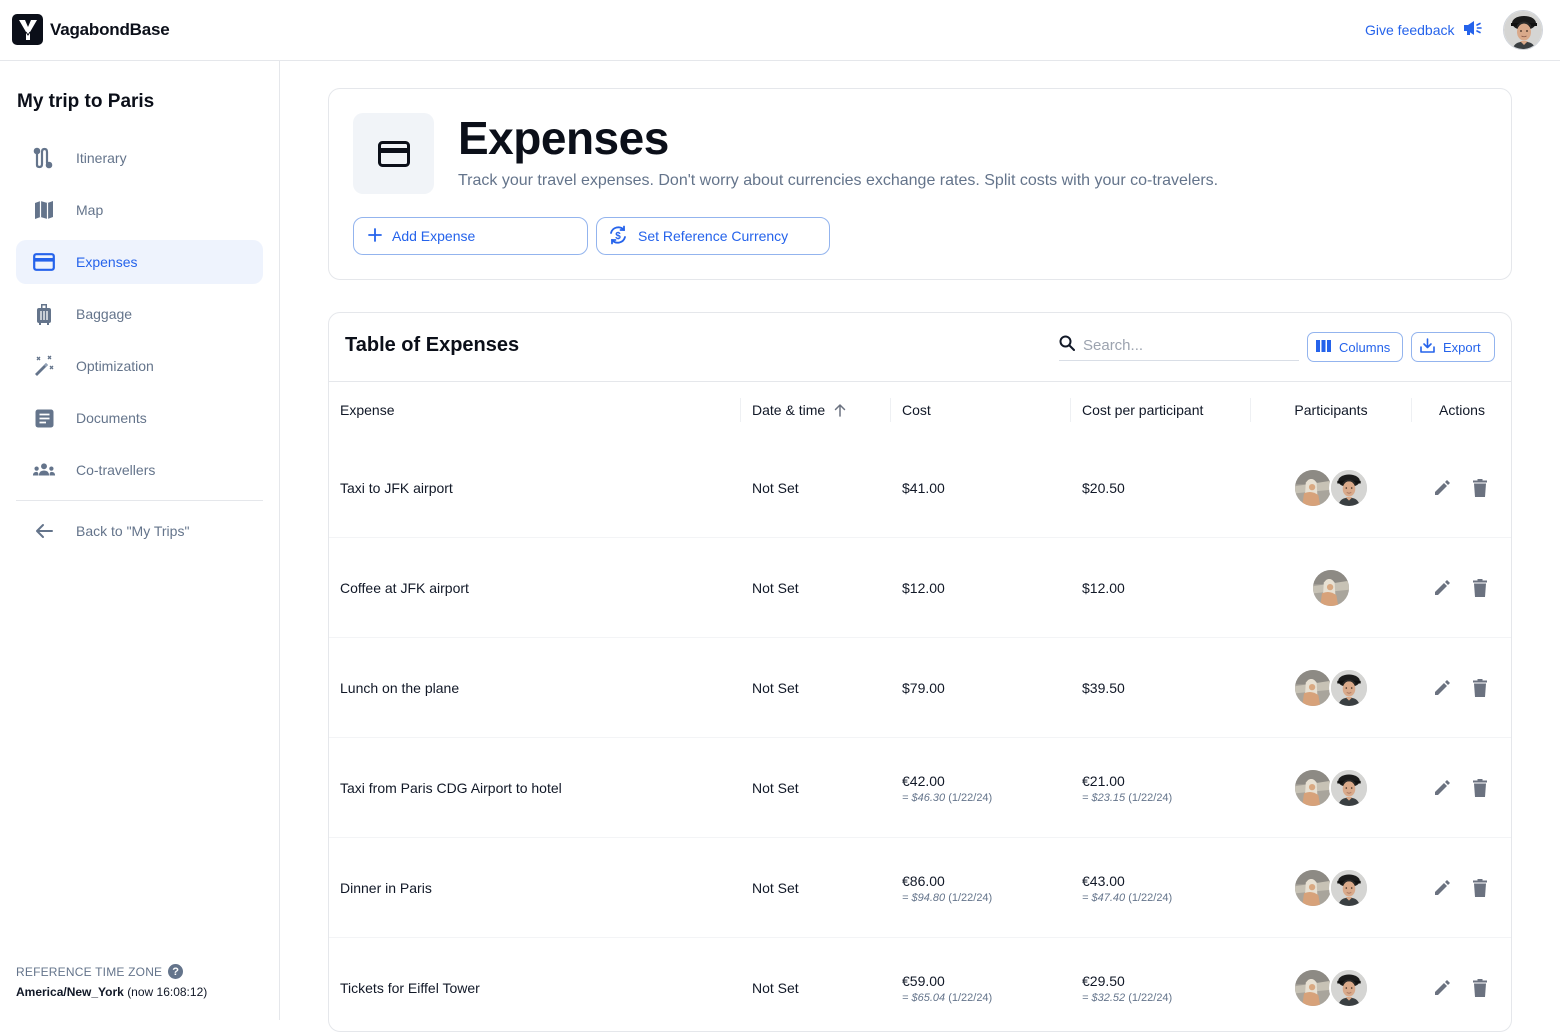 This screenshot has height=1032, width=1560. I want to click on export-button: Export, so click(1453, 347).